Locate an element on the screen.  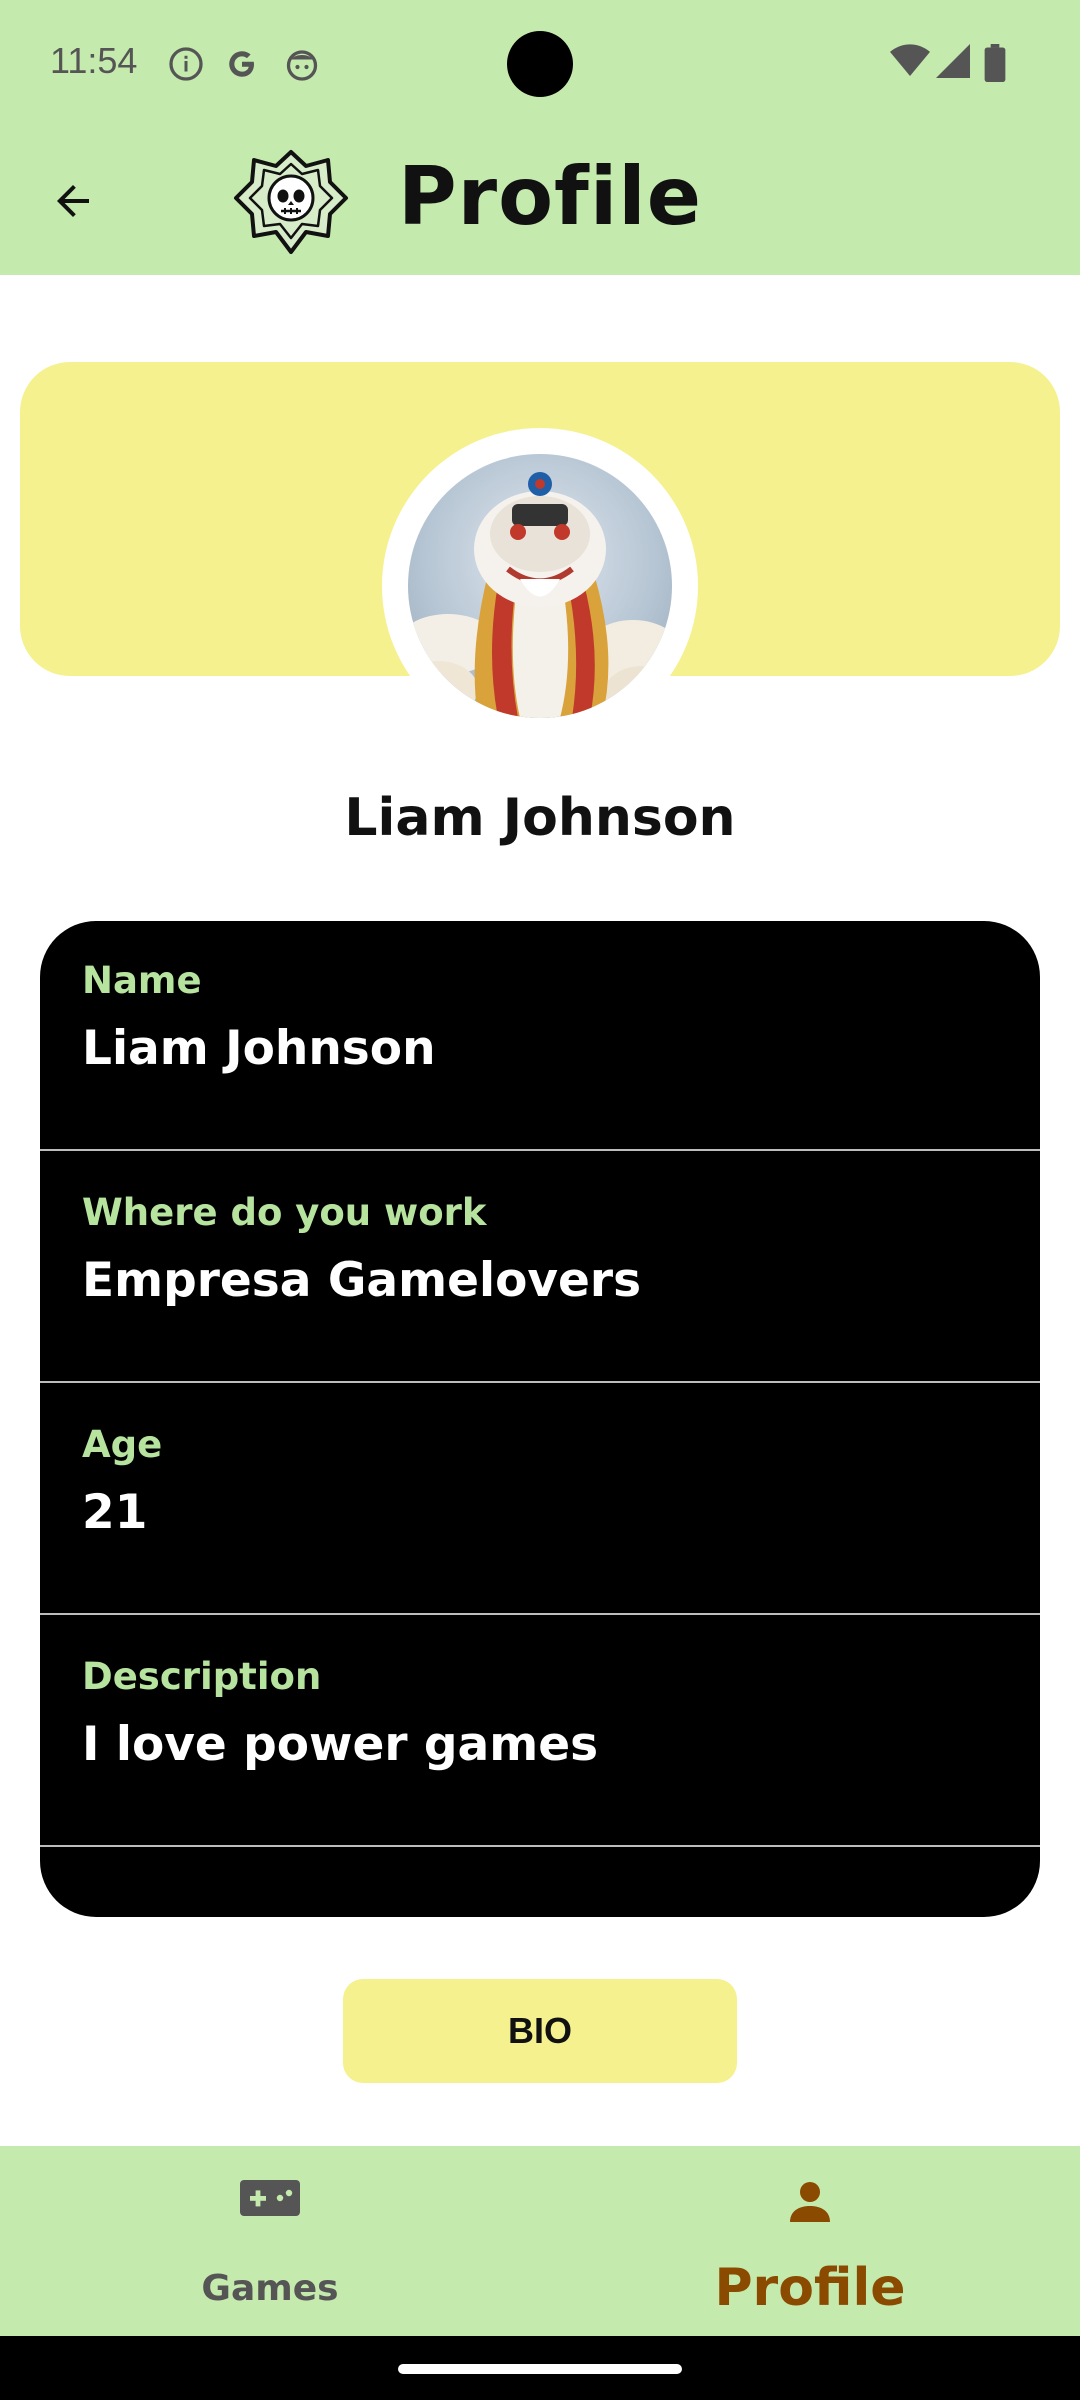
arrow-back-icon is located at coordinates (73, 203).